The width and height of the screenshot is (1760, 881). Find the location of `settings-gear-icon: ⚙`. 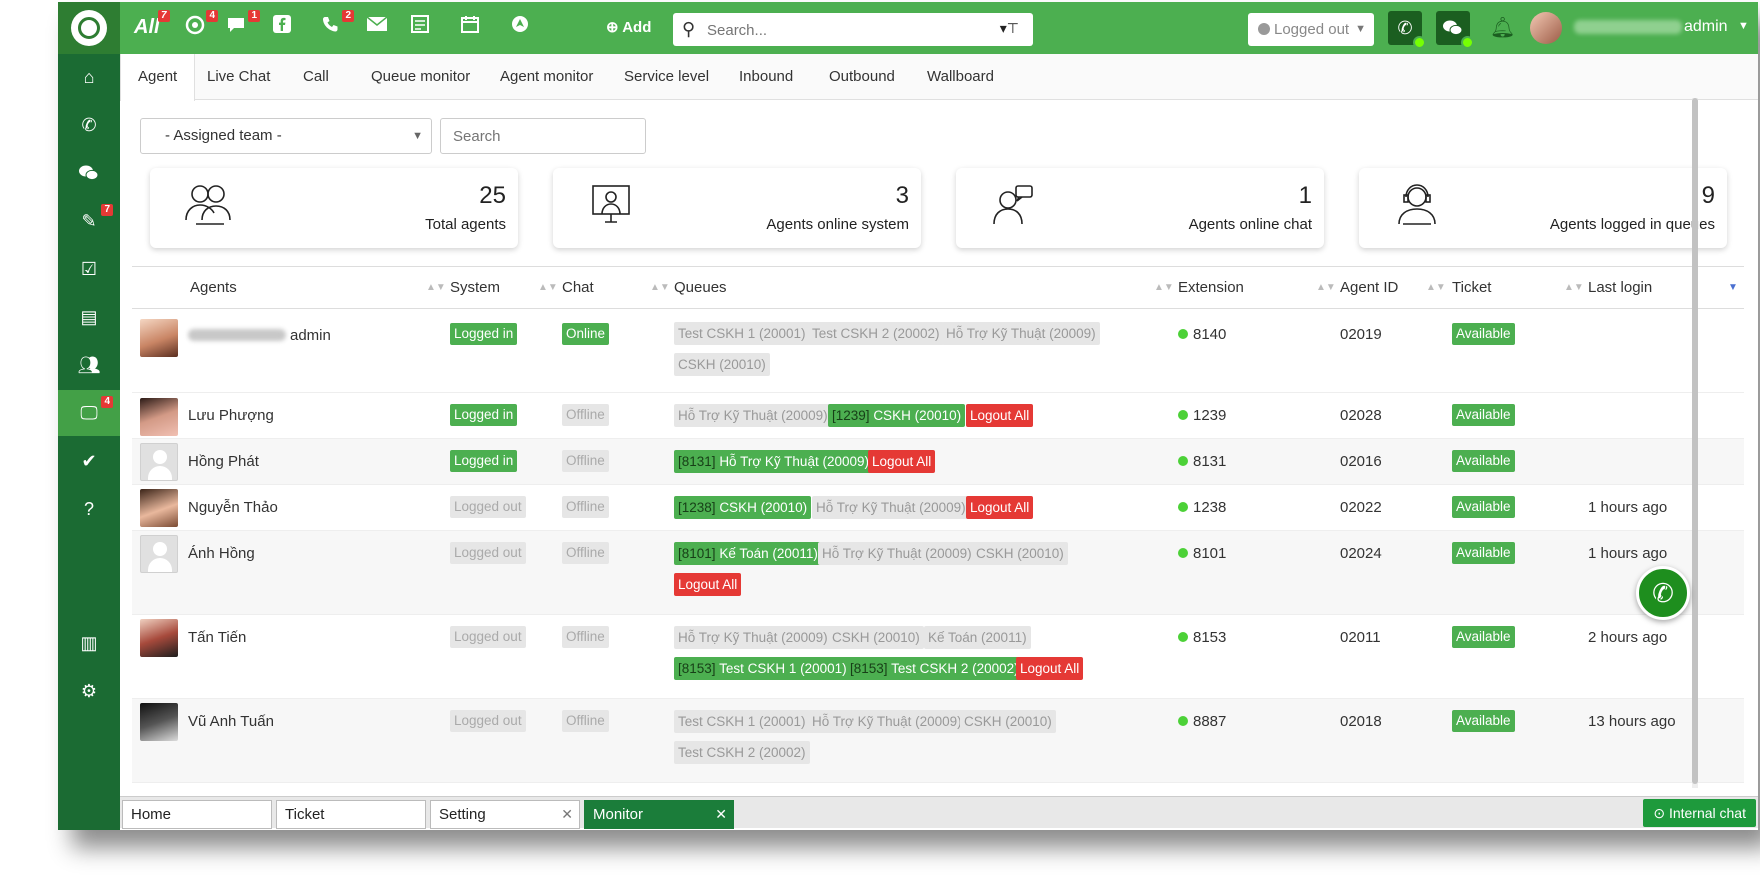

settings-gear-icon: ⚙ is located at coordinates (89, 691).